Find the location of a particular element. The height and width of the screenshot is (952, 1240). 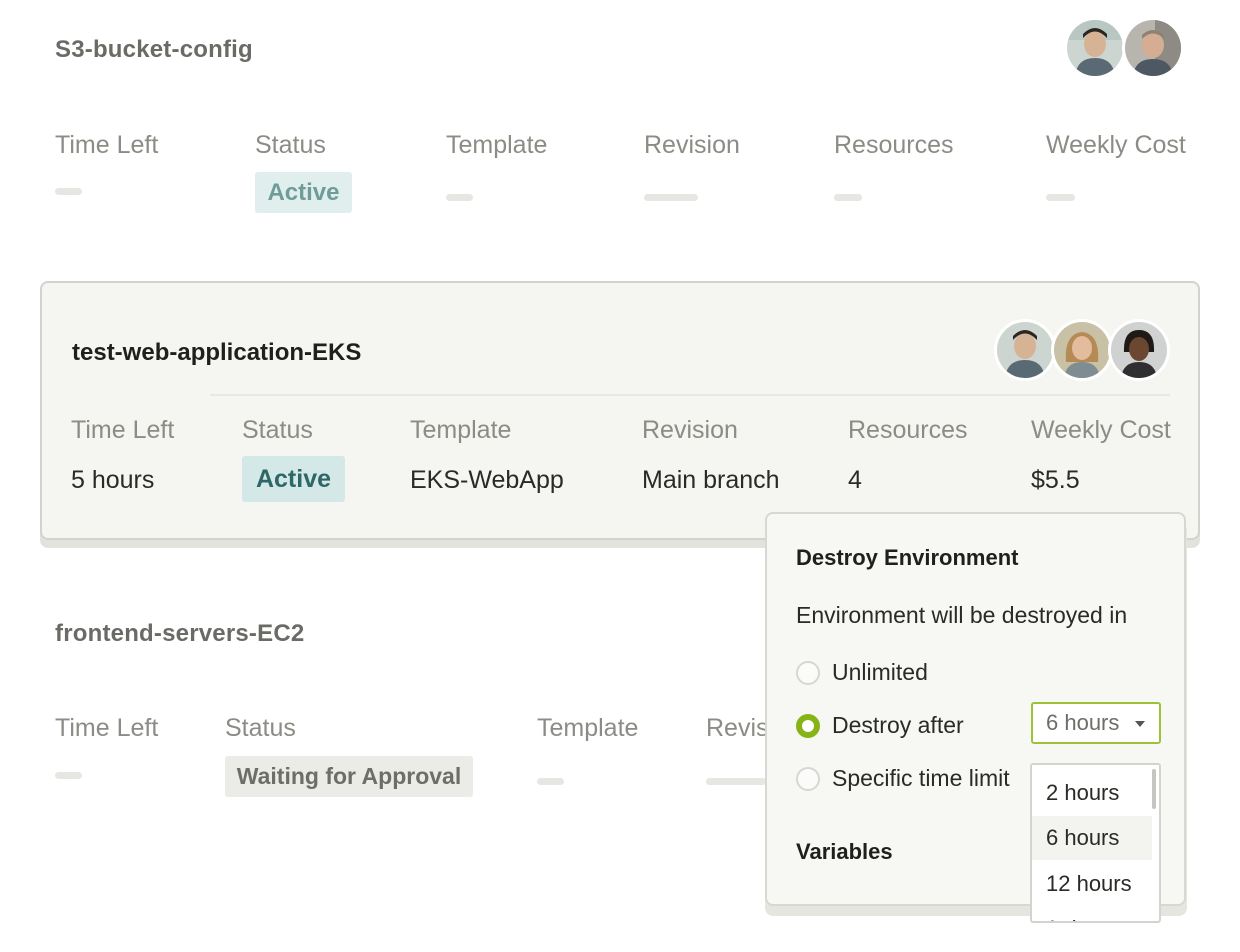

status-badge: Waiting for Approval is located at coordinates (349, 776).